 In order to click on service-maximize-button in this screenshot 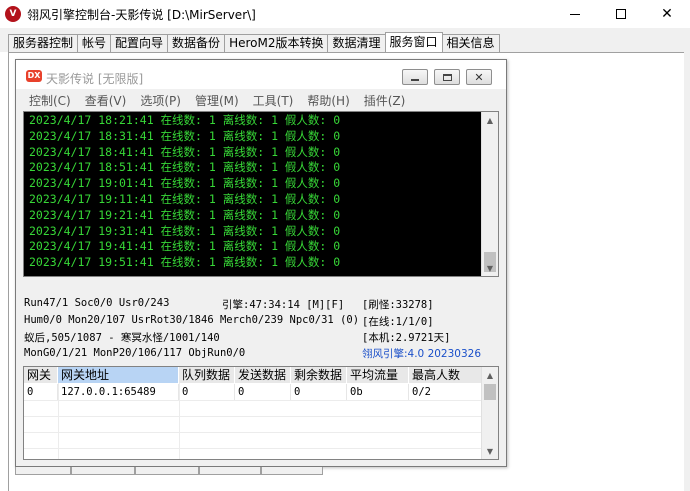, I will do `click(447, 77)`.